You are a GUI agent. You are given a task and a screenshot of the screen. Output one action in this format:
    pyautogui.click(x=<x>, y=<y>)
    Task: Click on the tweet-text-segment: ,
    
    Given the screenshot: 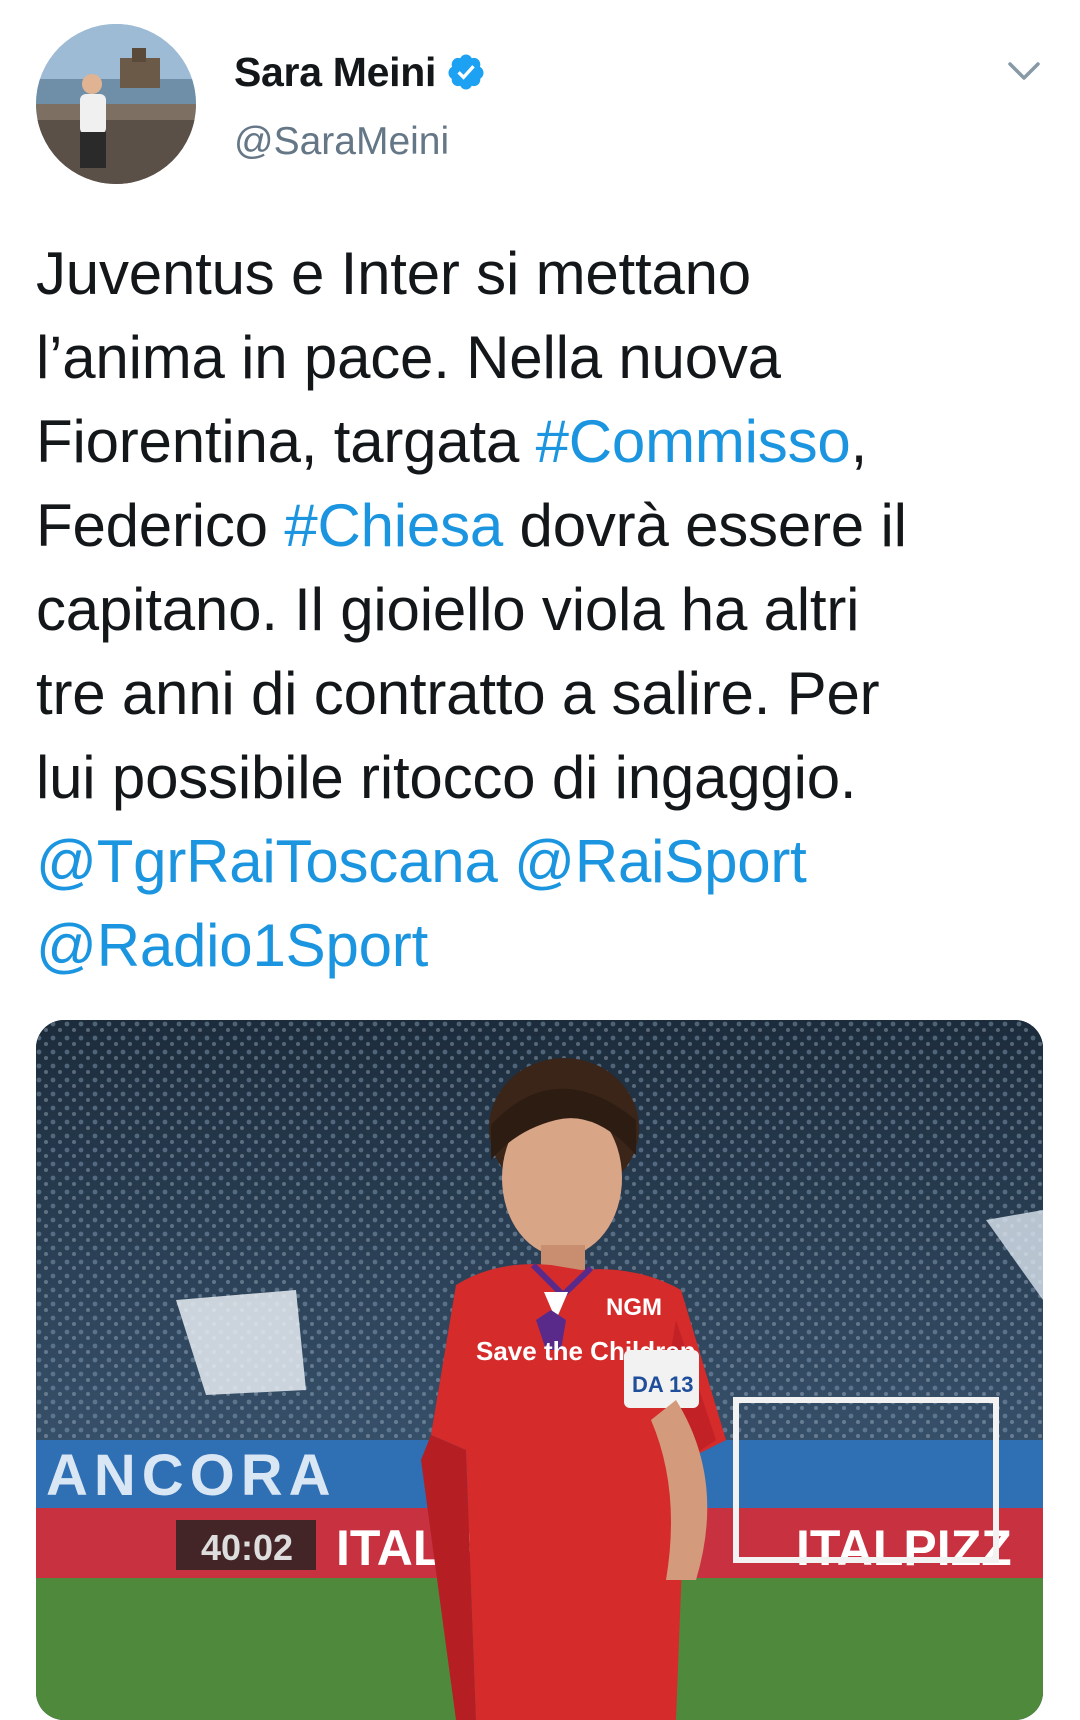 What is the action you would take?
    pyautogui.click(x=859, y=441)
    